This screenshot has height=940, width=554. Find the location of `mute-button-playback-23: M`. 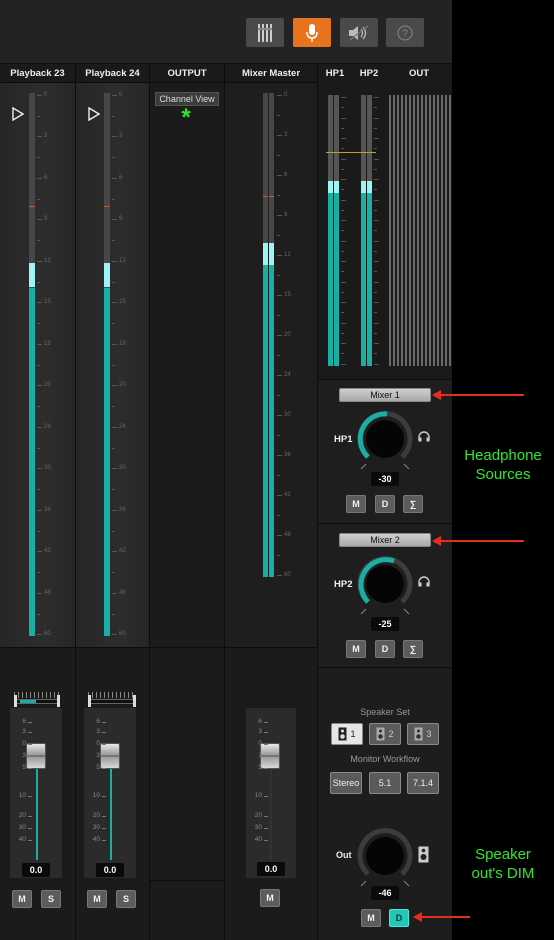

mute-button-playback-23: M is located at coordinates (22, 899).